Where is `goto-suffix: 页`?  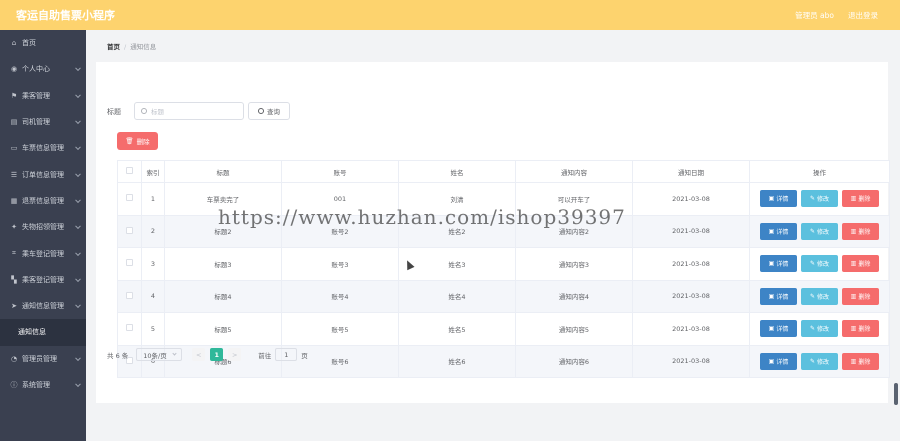
goto-suffix: 页 is located at coordinates (304, 355).